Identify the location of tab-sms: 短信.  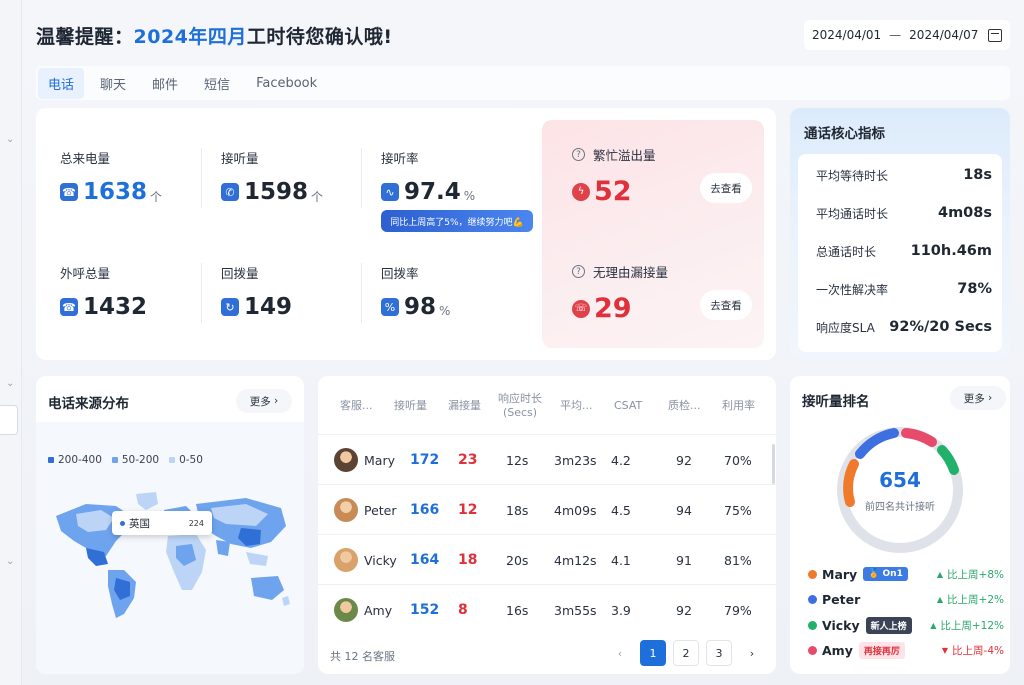
(217, 83).